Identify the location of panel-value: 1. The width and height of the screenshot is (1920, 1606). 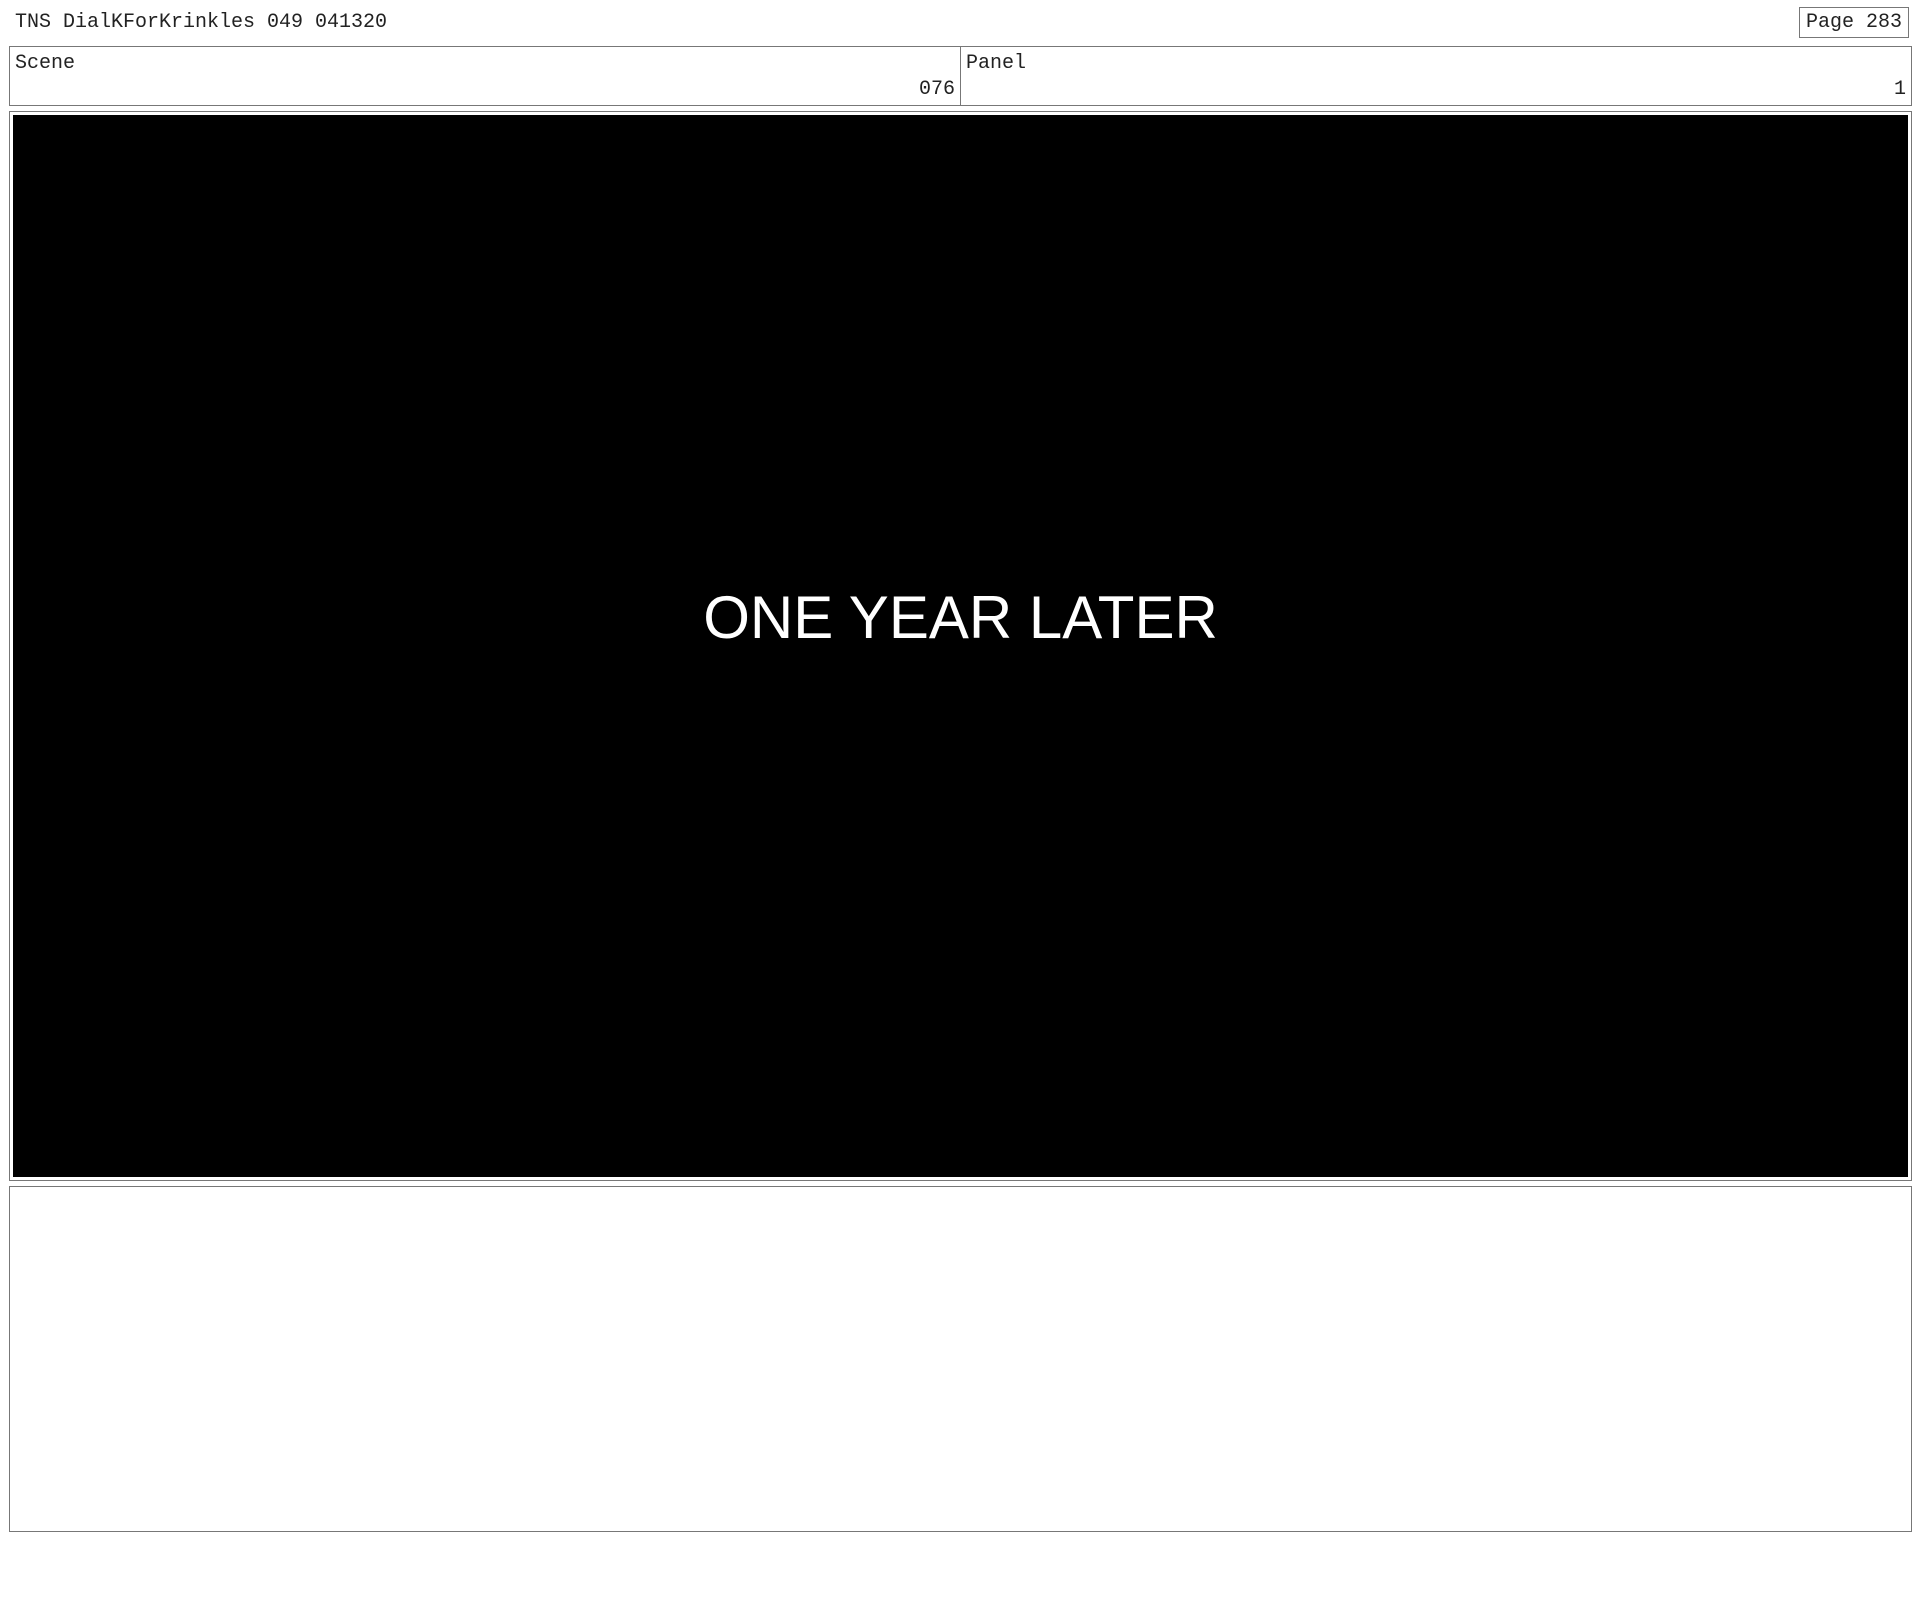
(1899, 89).